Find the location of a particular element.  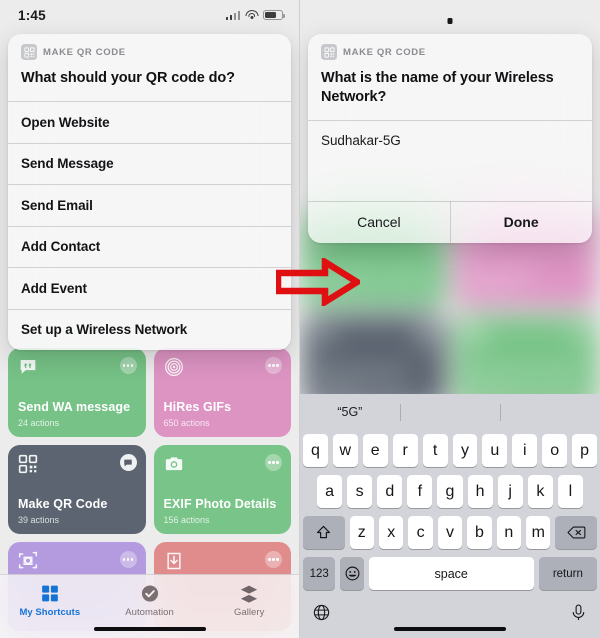

tile-action-count: 24 actions is located at coordinates (39, 423).